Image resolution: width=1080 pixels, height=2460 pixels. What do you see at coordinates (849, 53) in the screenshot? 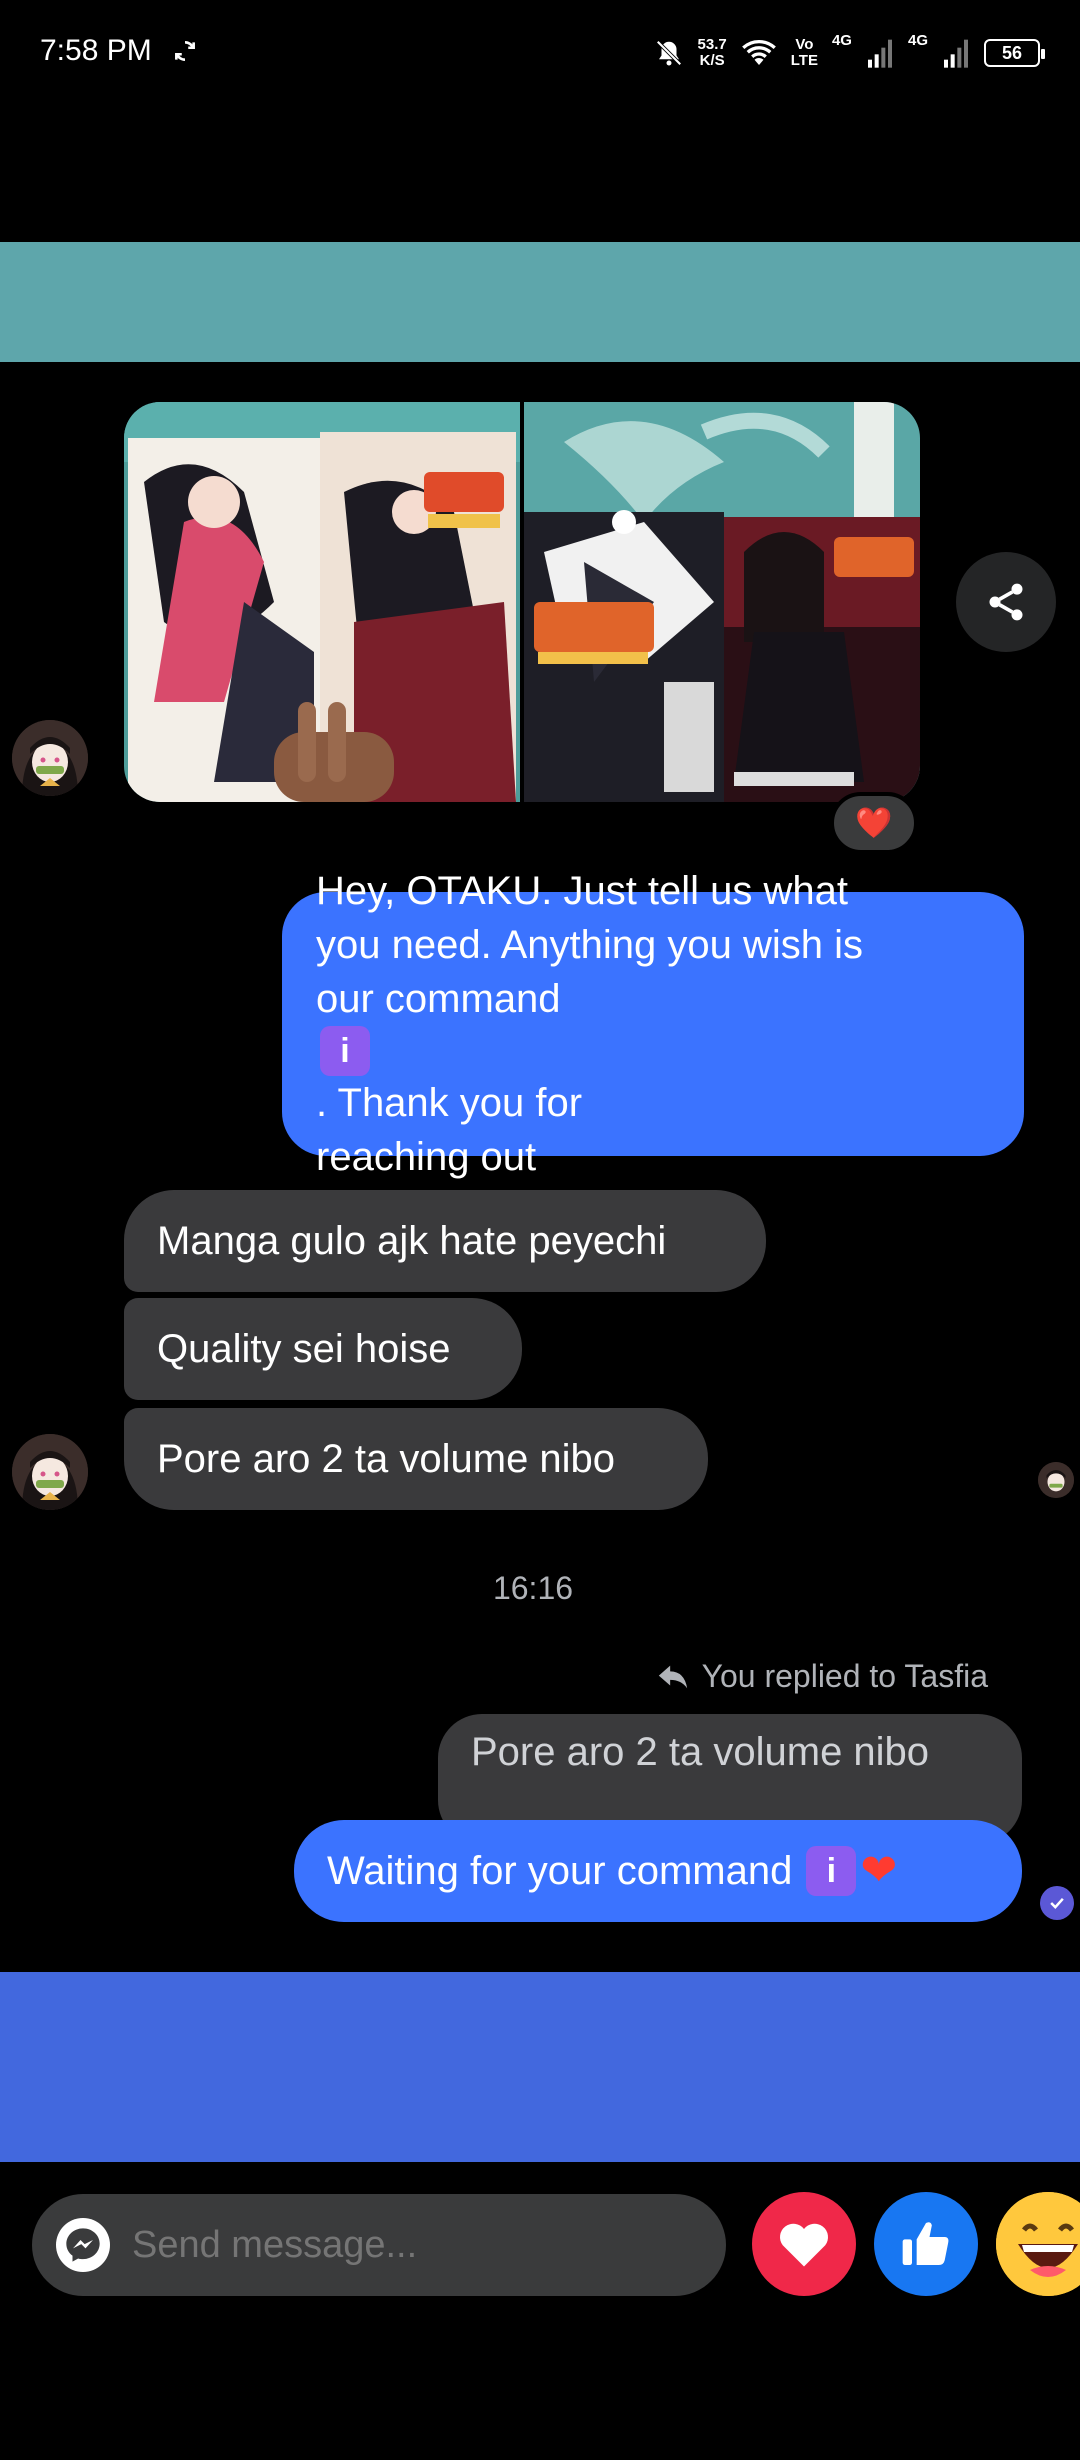
I see `status-icons: 53.7 K/S Vo LTE 4G 4G 56` at bounding box center [849, 53].